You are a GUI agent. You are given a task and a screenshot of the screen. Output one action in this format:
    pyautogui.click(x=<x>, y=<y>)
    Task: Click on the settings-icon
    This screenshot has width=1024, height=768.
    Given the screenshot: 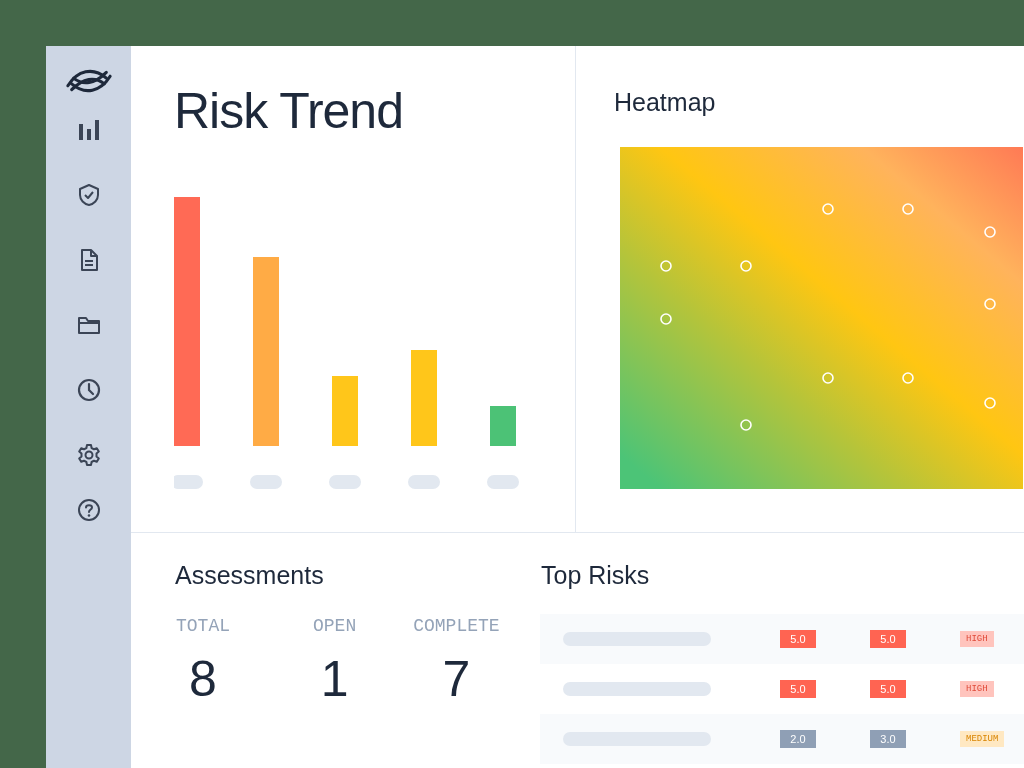 What is the action you would take?
    pyautogui.click(x=88, y=455)
    